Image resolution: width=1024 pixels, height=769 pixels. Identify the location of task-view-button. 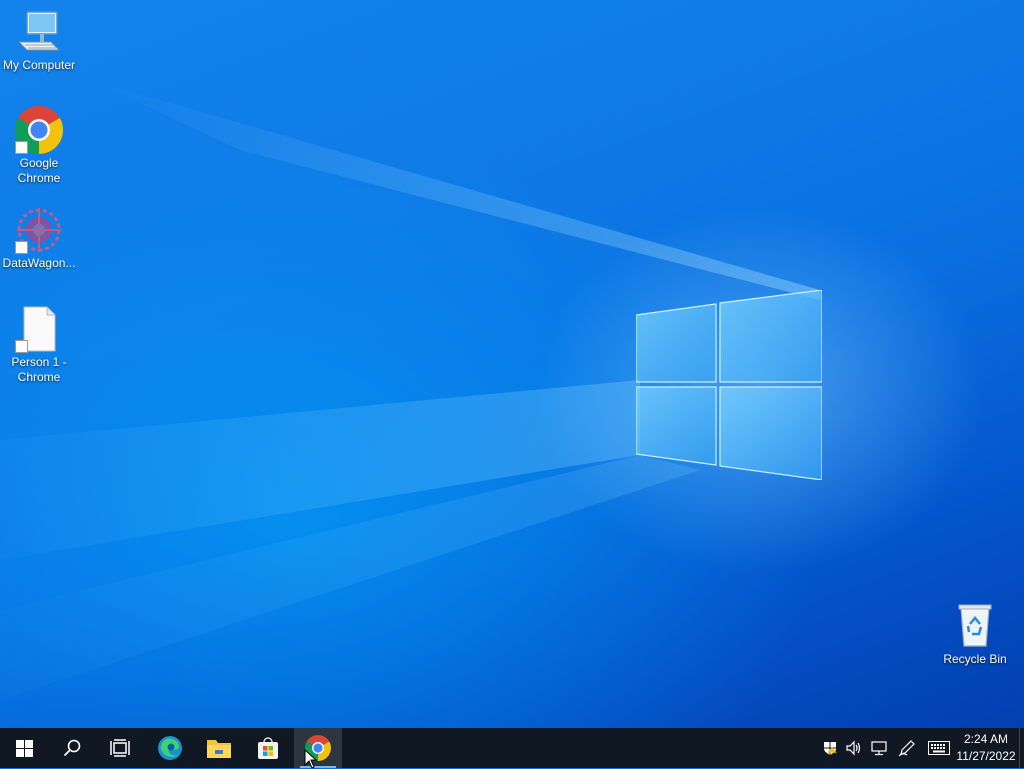
(120, 748).